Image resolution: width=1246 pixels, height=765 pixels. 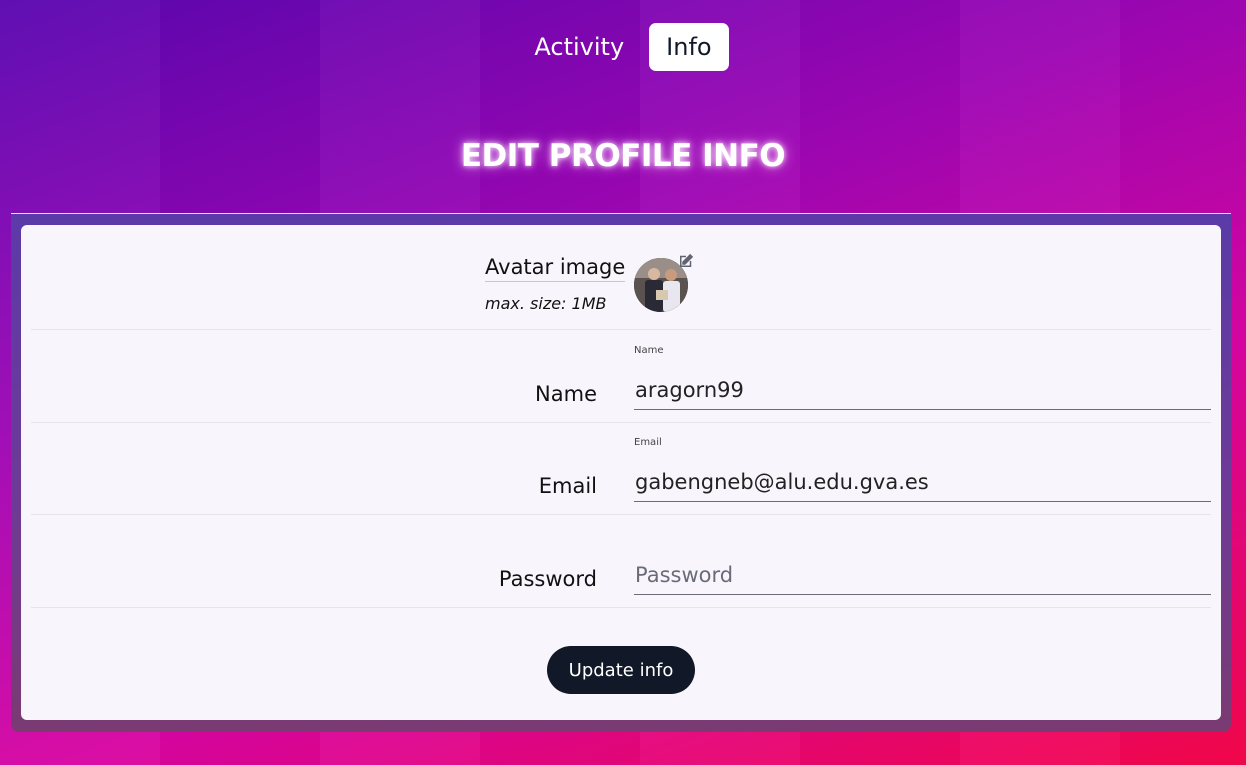 What do you see at coordinates (922, 390) in the screenshot?
I see `name-input` at bounding box center [922, 390].